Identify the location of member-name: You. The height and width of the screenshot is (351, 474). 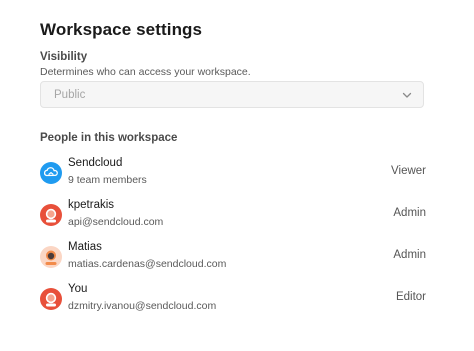
(78, 289).